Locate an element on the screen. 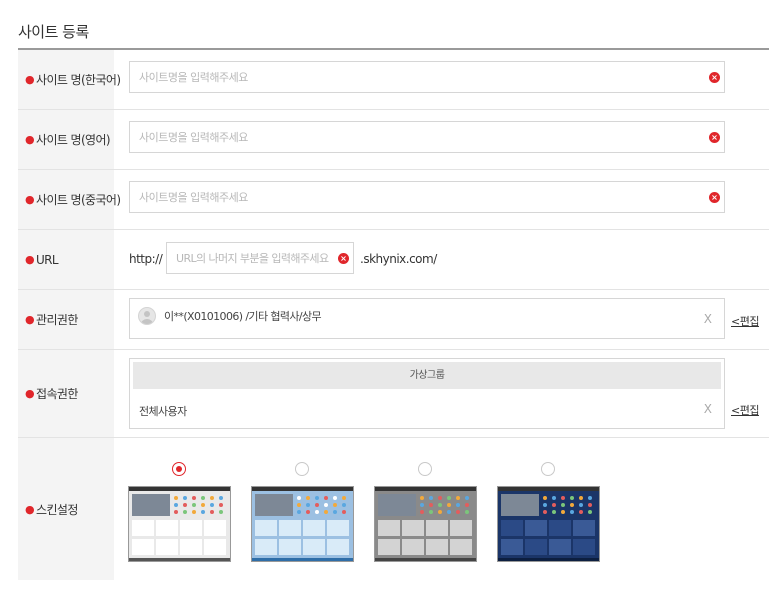  site-name-ko-field is located at coordinates (427, 77).